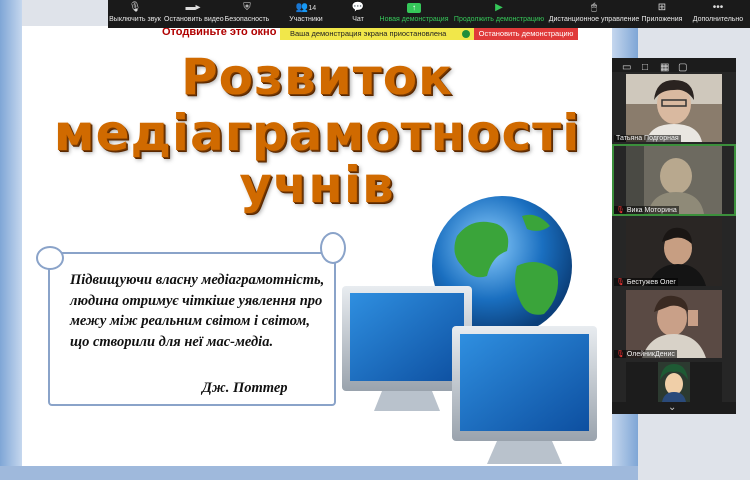 The image size is (750, 480). What do you see at coordinates (317, 77) in the screenshot?
I see `slide-title-line-1: Розвиток` at bounding box center [317, 77].